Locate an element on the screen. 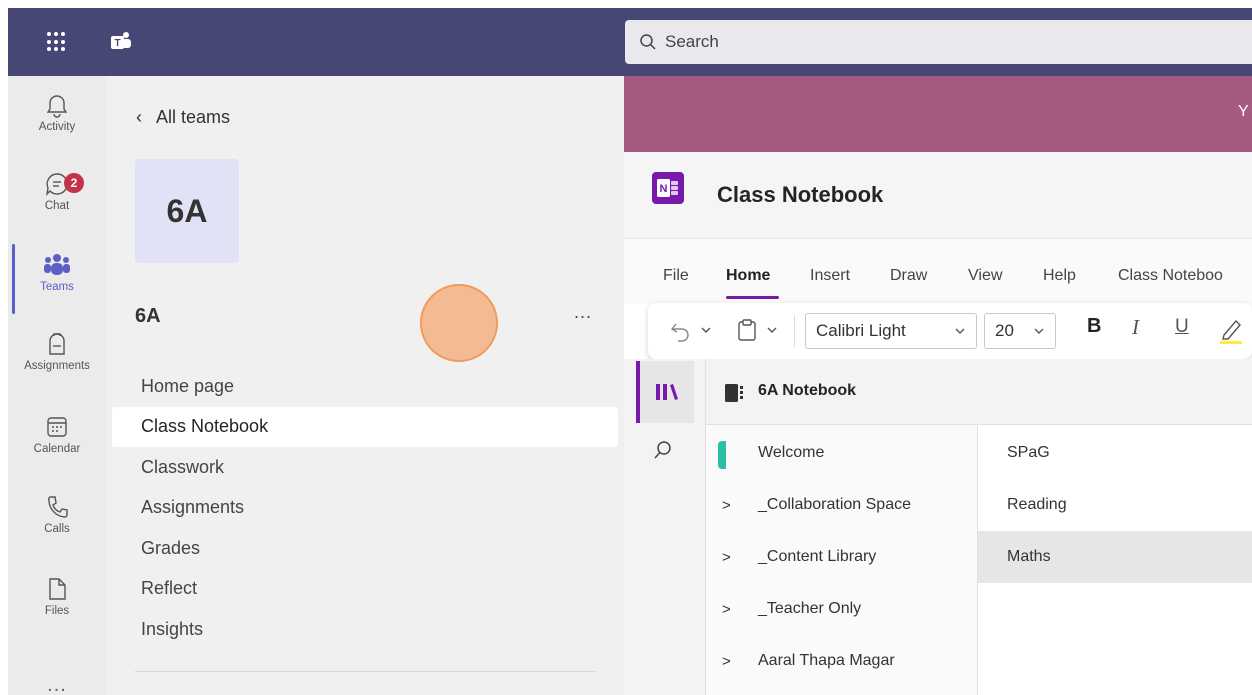 This screenshot has width=1252, height=695. app-header: T Search is located at coordinates (630, 42).